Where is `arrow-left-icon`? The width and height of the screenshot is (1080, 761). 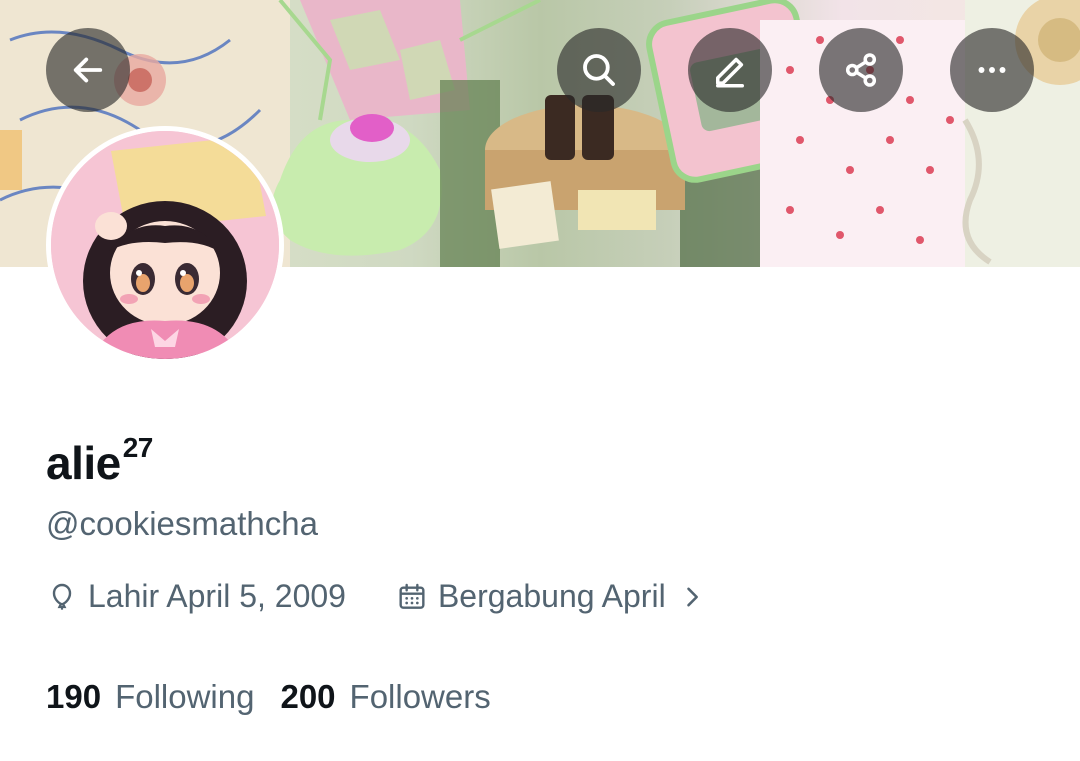
arrow-left-icon is located at coordinates (88, 70).